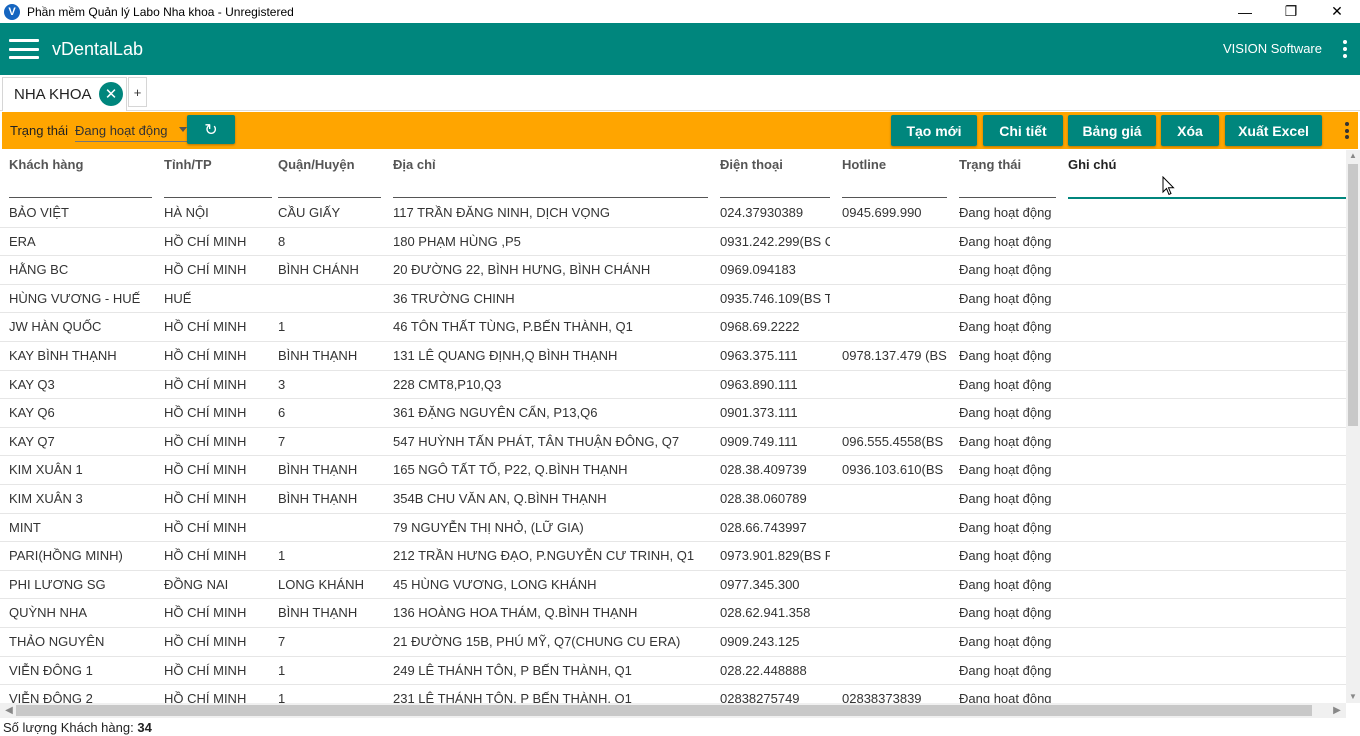 This screenshot has width=1360, height=736. What do you see at coordinates (309, 212) in the screenshot?
I see `cell-district: CẦU GIẤY` at bounding box center [309, 212].